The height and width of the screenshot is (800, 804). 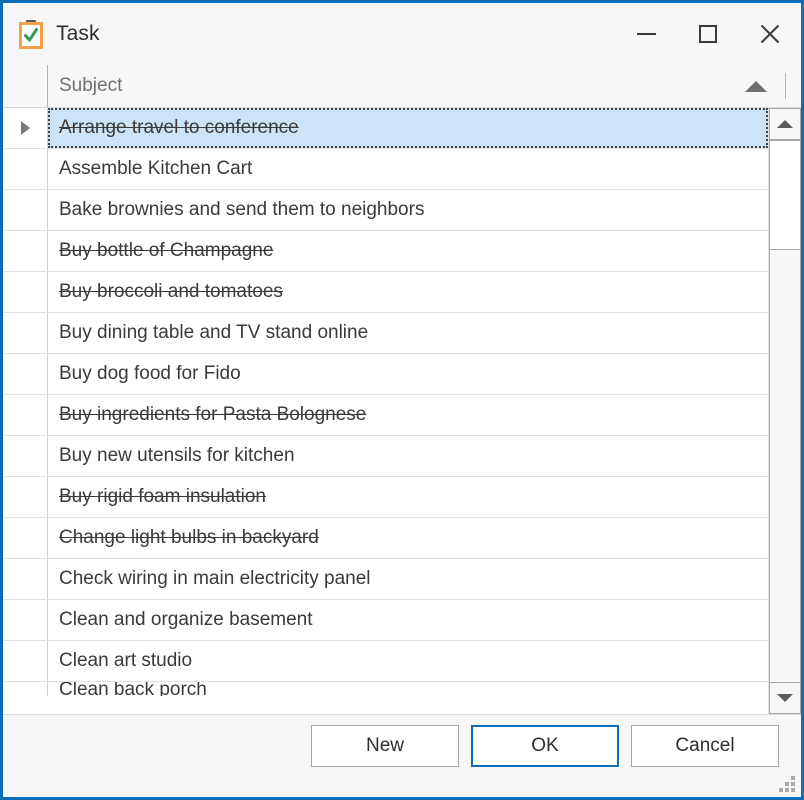 What do you see at coordinates (166, 250) in the screenshot?
I see `task-subject-cell: Buy bottle of Champagne` at bounding box center [166, 250].